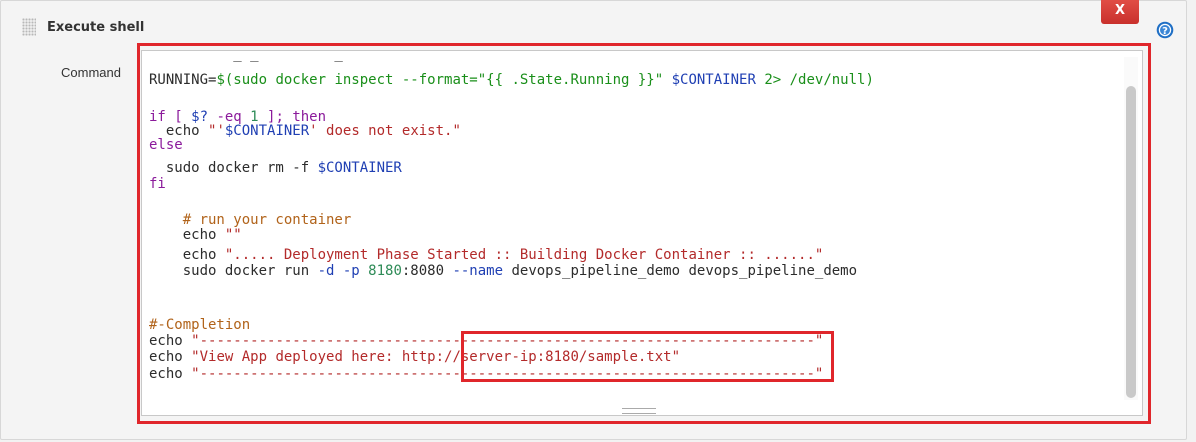 The image size is (1196, 442). I want to click on drag-handle-icon, so click(29, 27).